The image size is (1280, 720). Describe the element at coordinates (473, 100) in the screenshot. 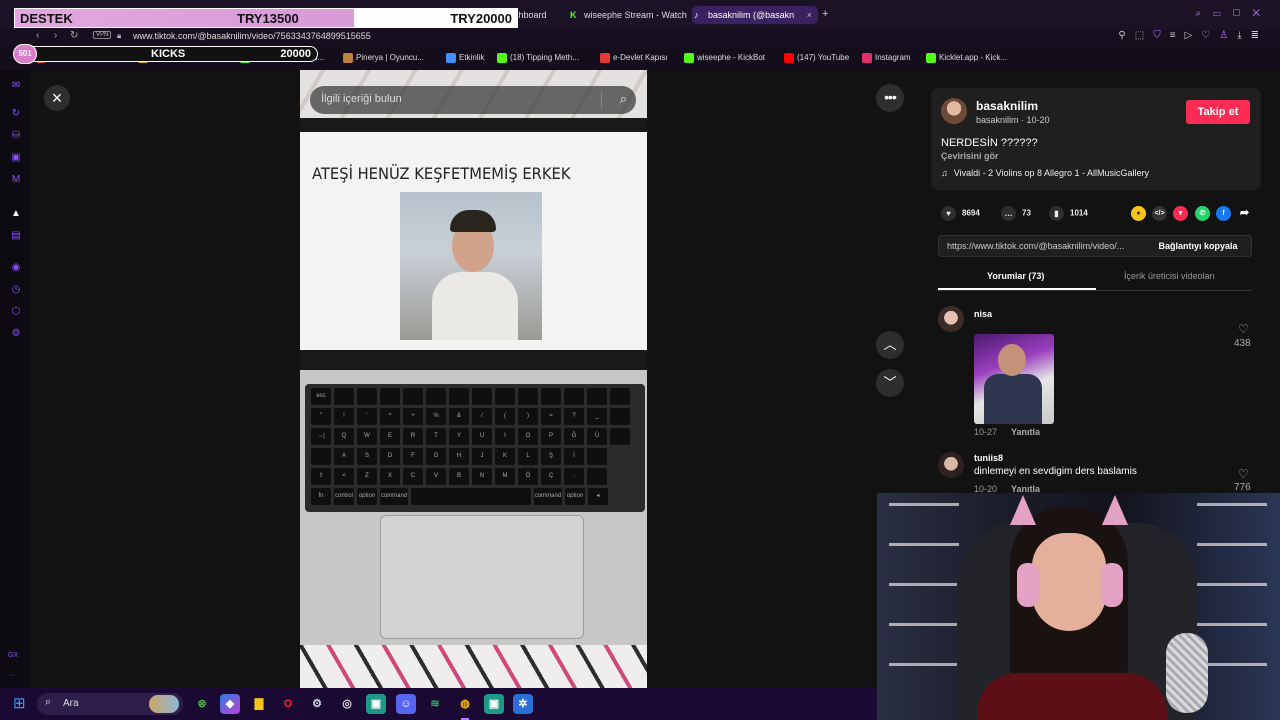

I see `related-search-bar: İlgili içeriği bulun ⌕` at that location.